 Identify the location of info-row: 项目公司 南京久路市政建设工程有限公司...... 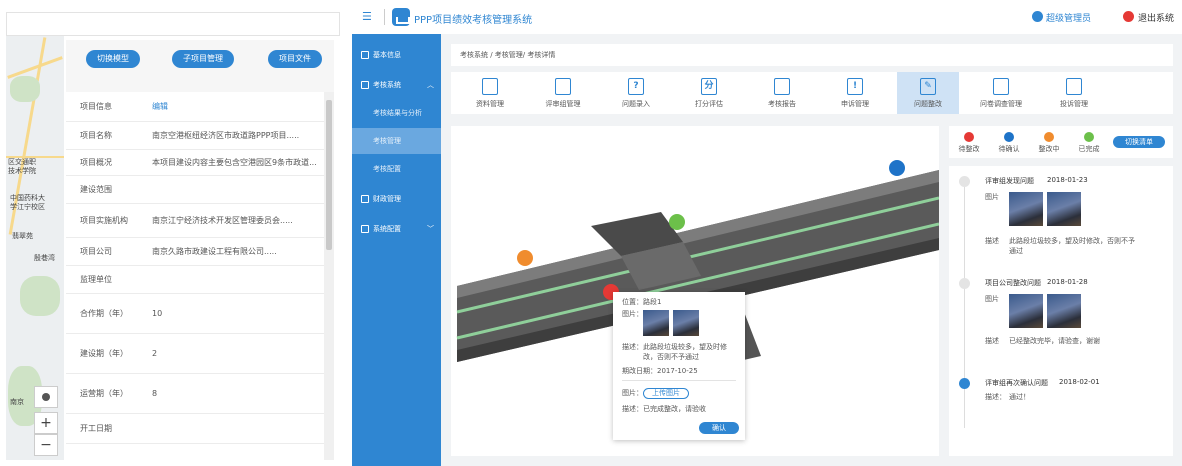
(195, 252).